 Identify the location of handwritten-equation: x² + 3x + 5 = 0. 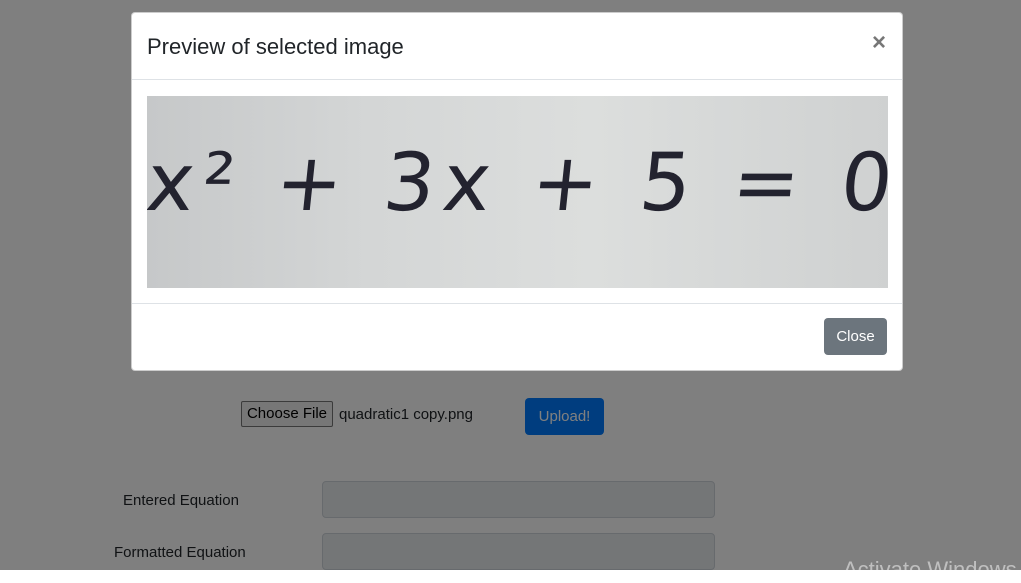
(517, 182).